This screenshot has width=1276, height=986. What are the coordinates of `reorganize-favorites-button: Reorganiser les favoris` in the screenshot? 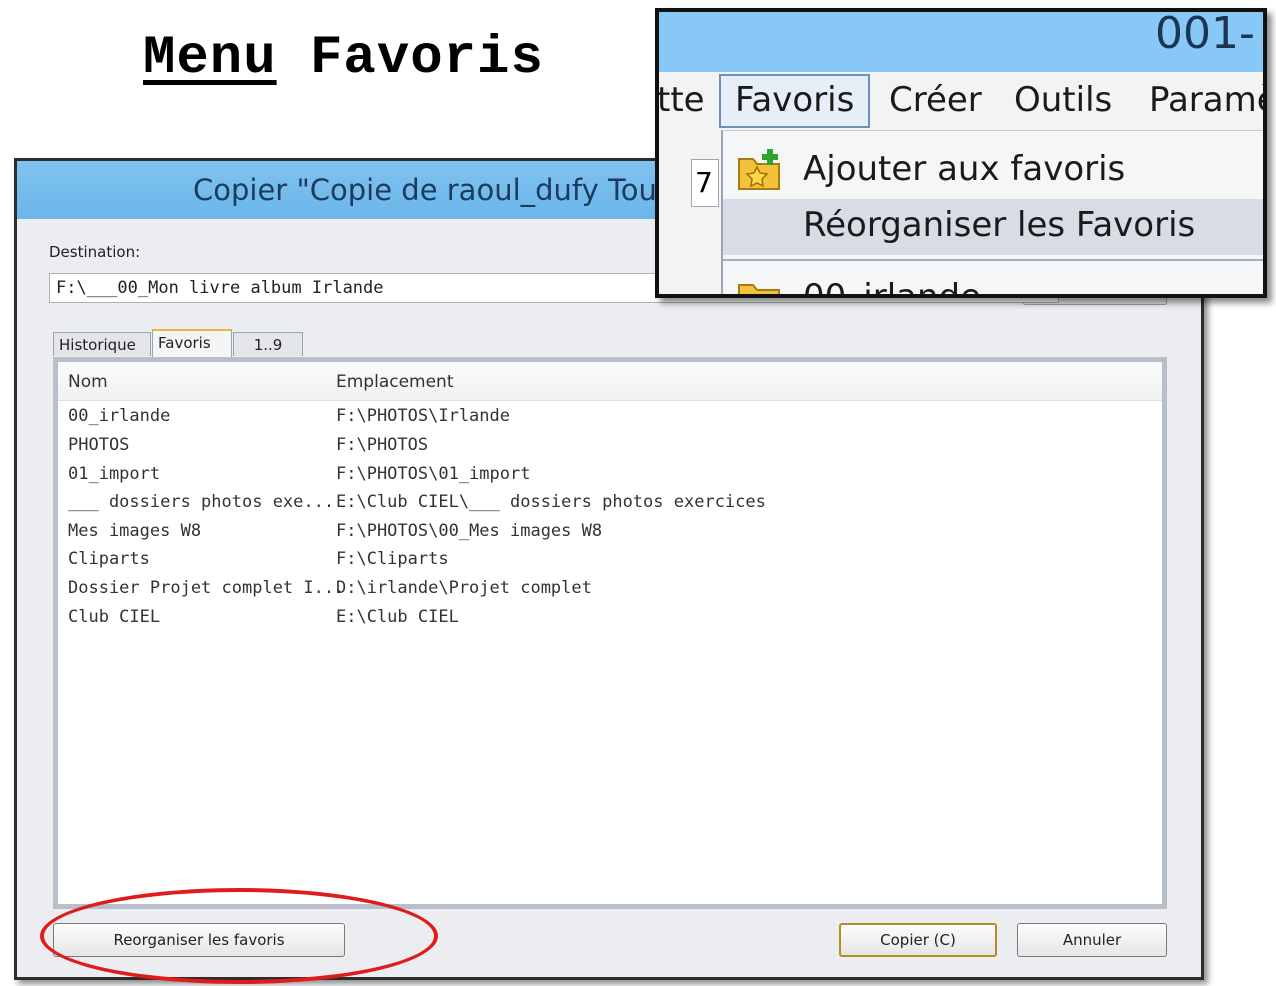 It's located at (199, 940).